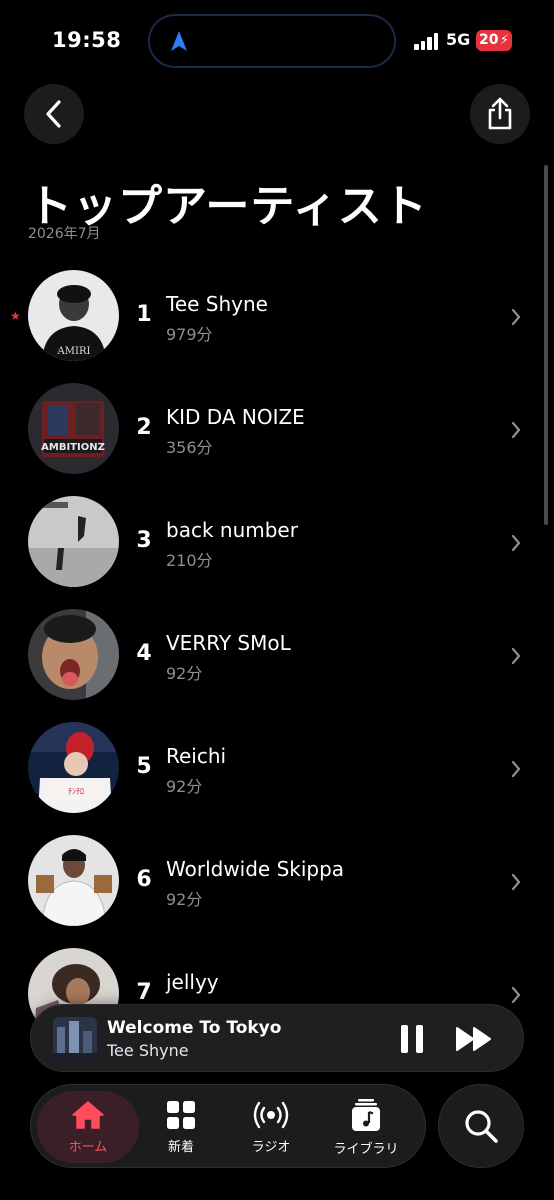  What do you see at coordinates (277, 544) in the screenshot?
I see `artist-row: 3 back number 210分` at bounding box center [277, 544].